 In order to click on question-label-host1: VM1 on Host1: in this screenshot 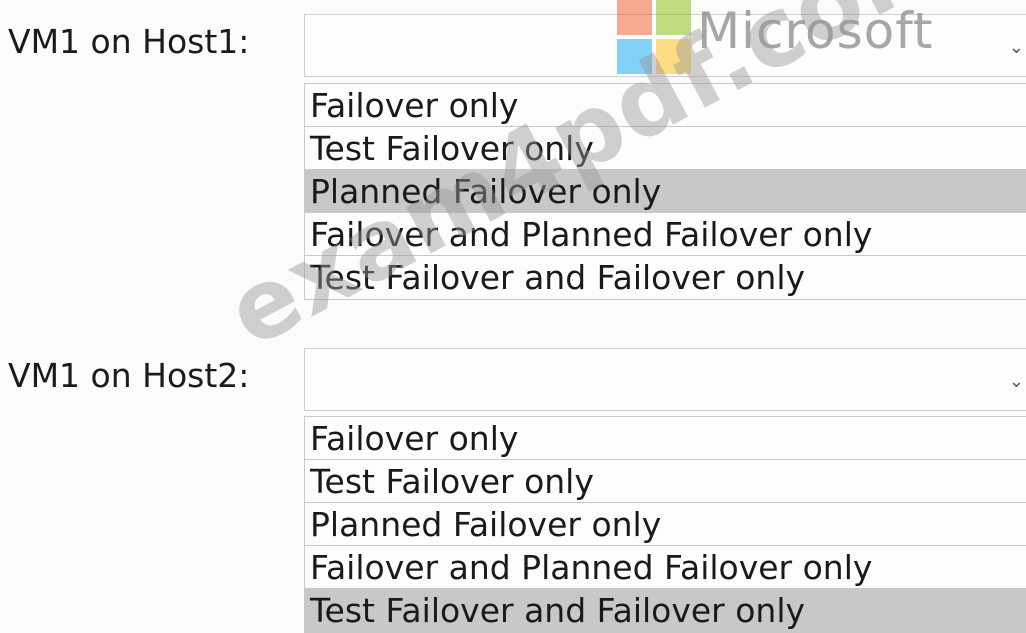, I will do `click(129, 41)`.